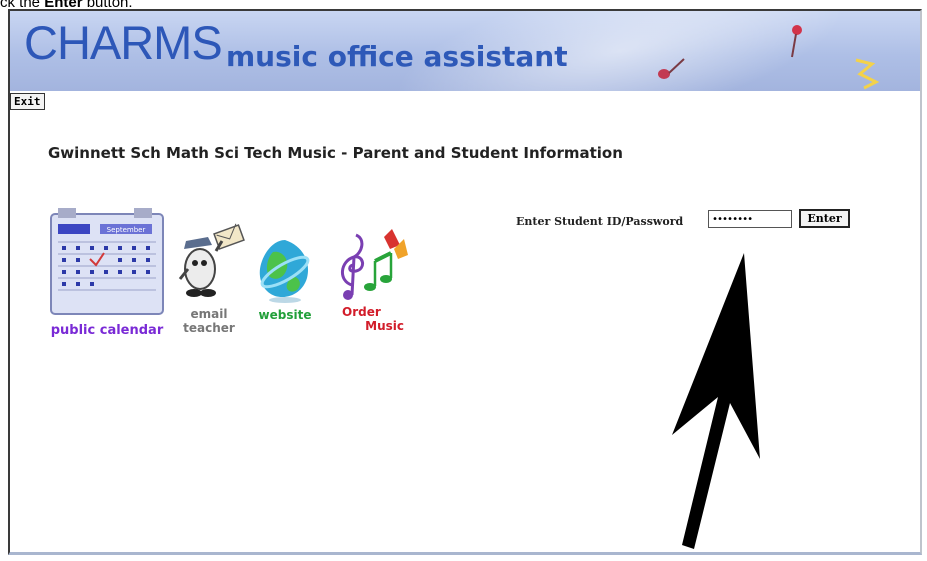  I want to click on order-music-link: Order Music, so click(370, 279).